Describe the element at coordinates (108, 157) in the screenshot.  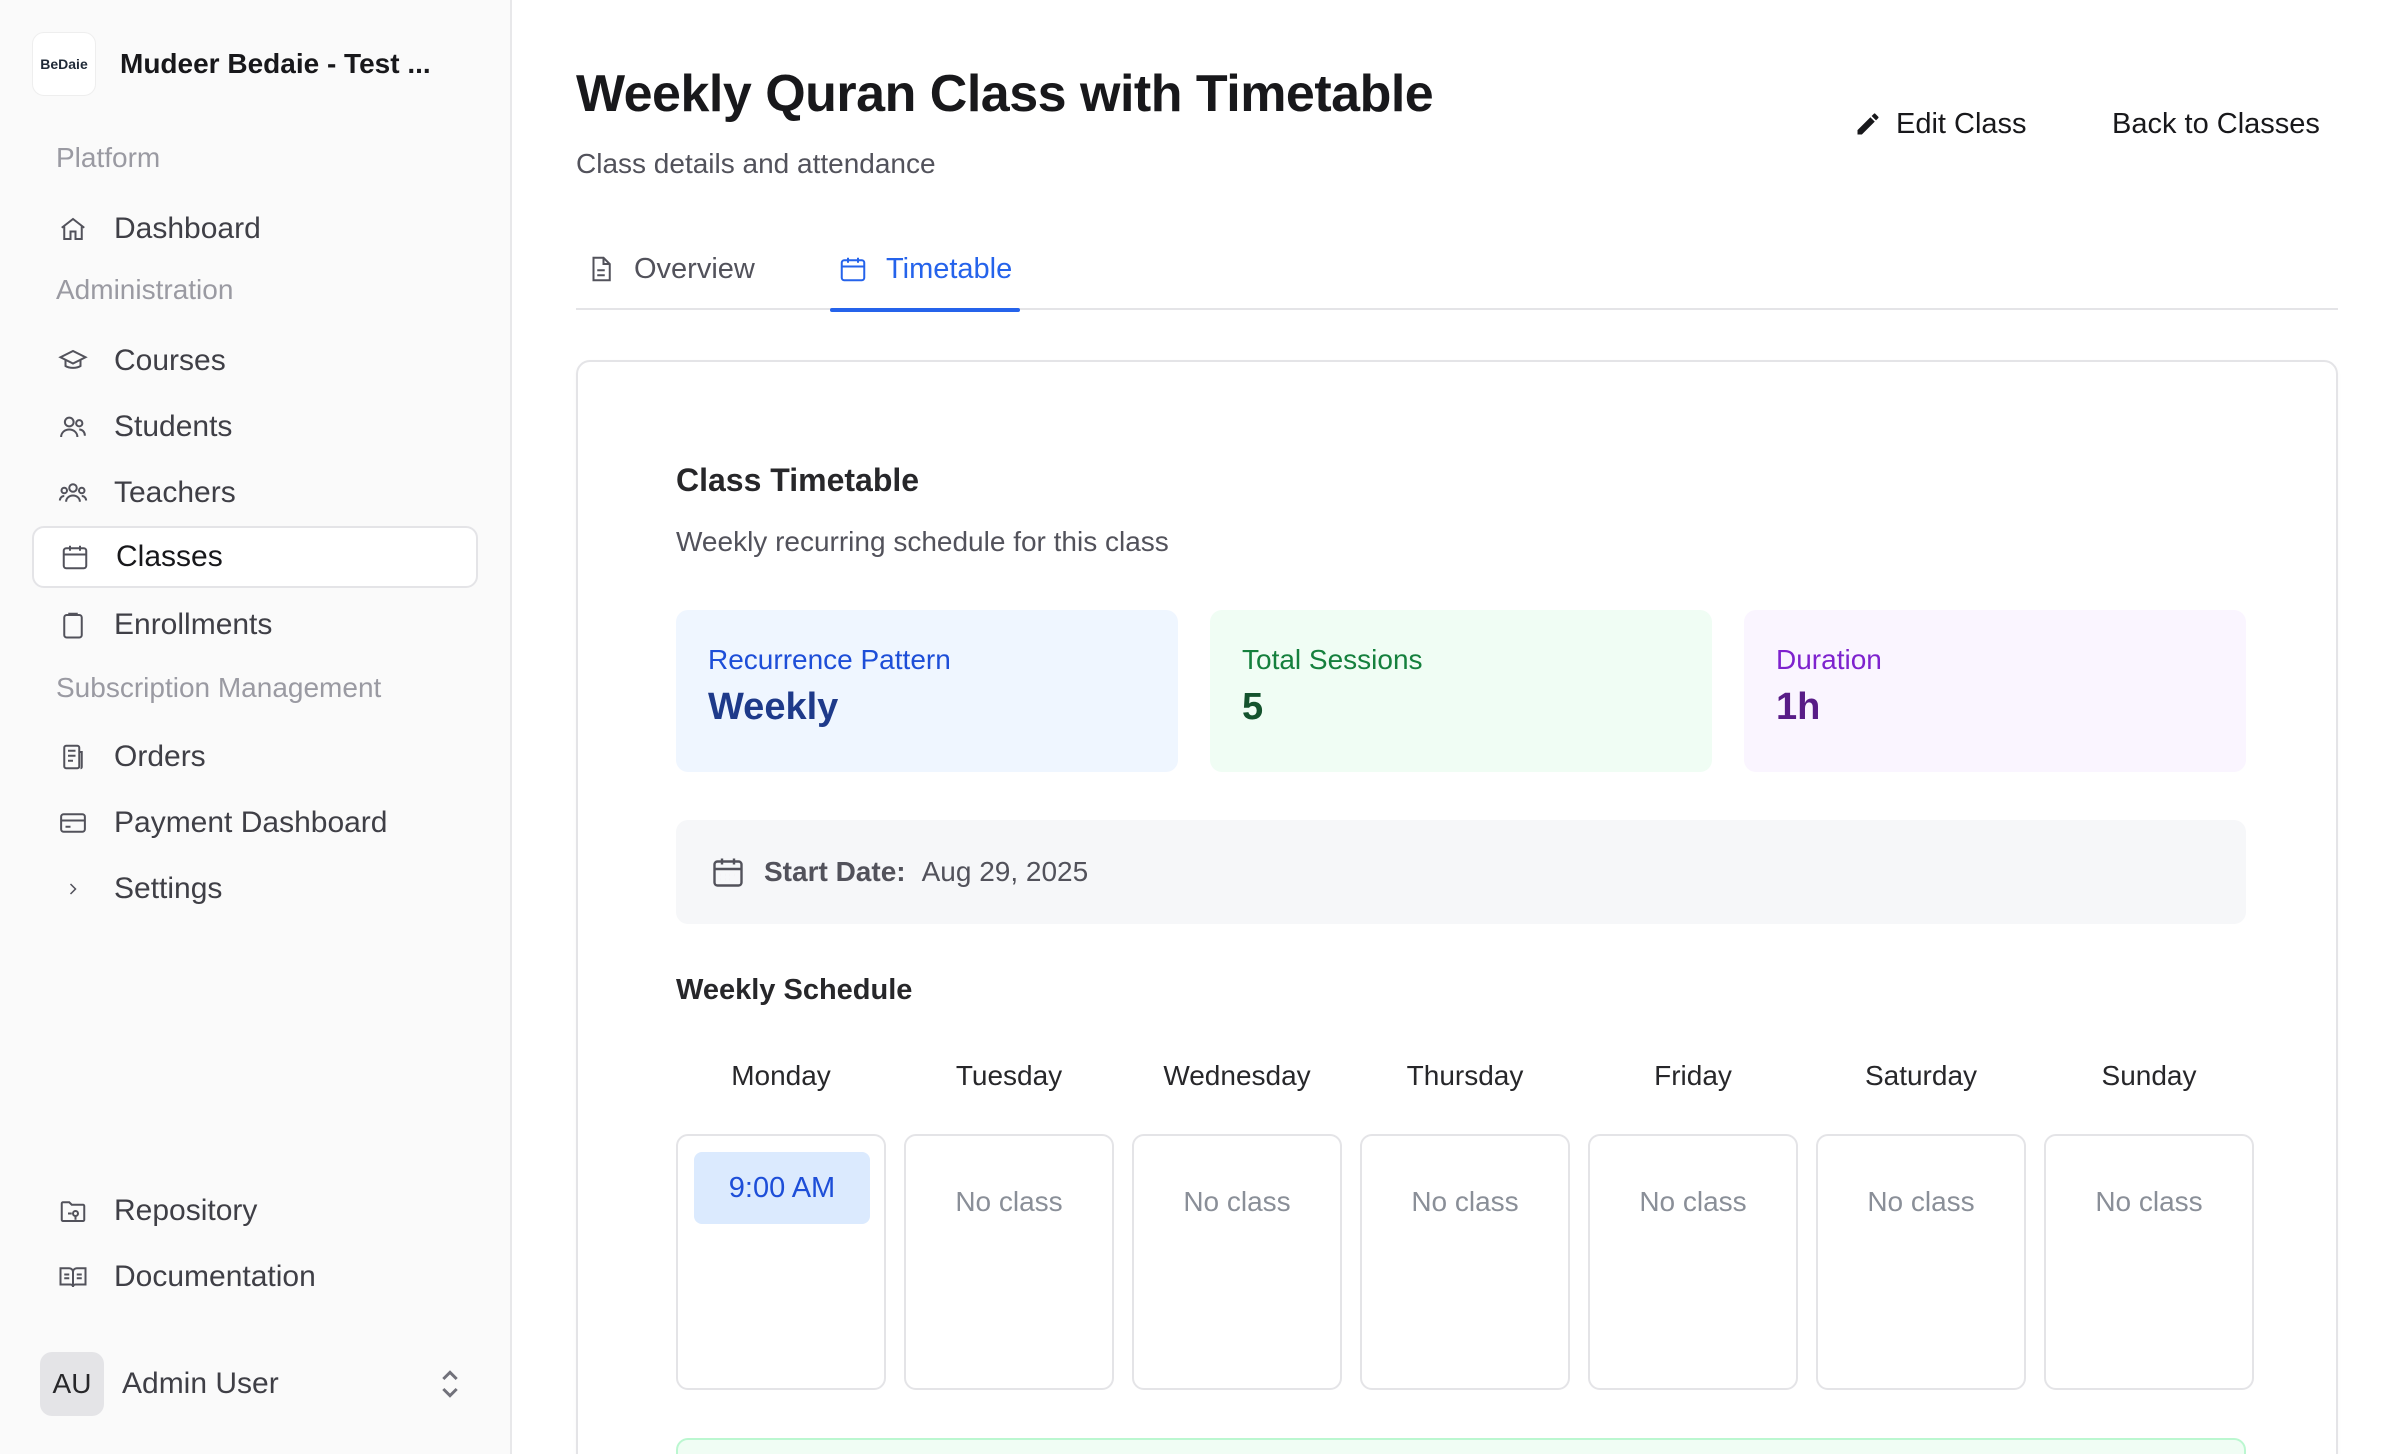
I see `group-label-platform: Platform` at that location.